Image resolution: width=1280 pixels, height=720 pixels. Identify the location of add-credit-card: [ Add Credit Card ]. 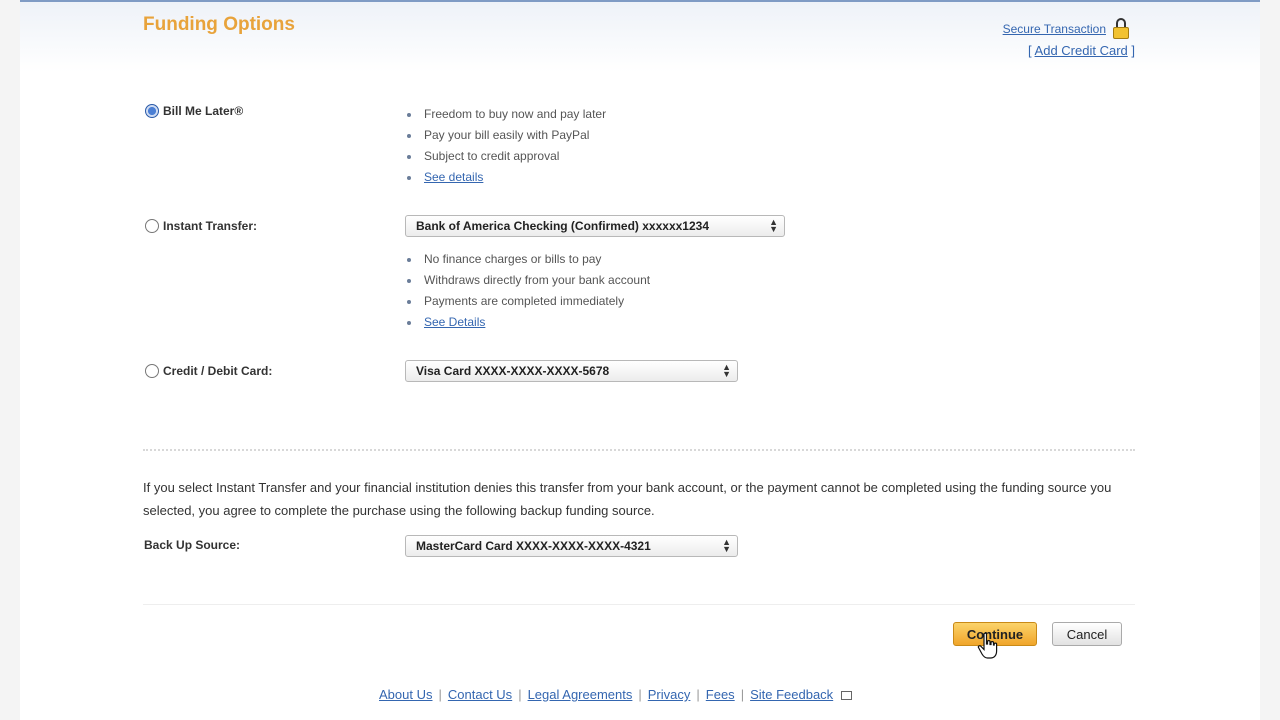
(1081, 50).